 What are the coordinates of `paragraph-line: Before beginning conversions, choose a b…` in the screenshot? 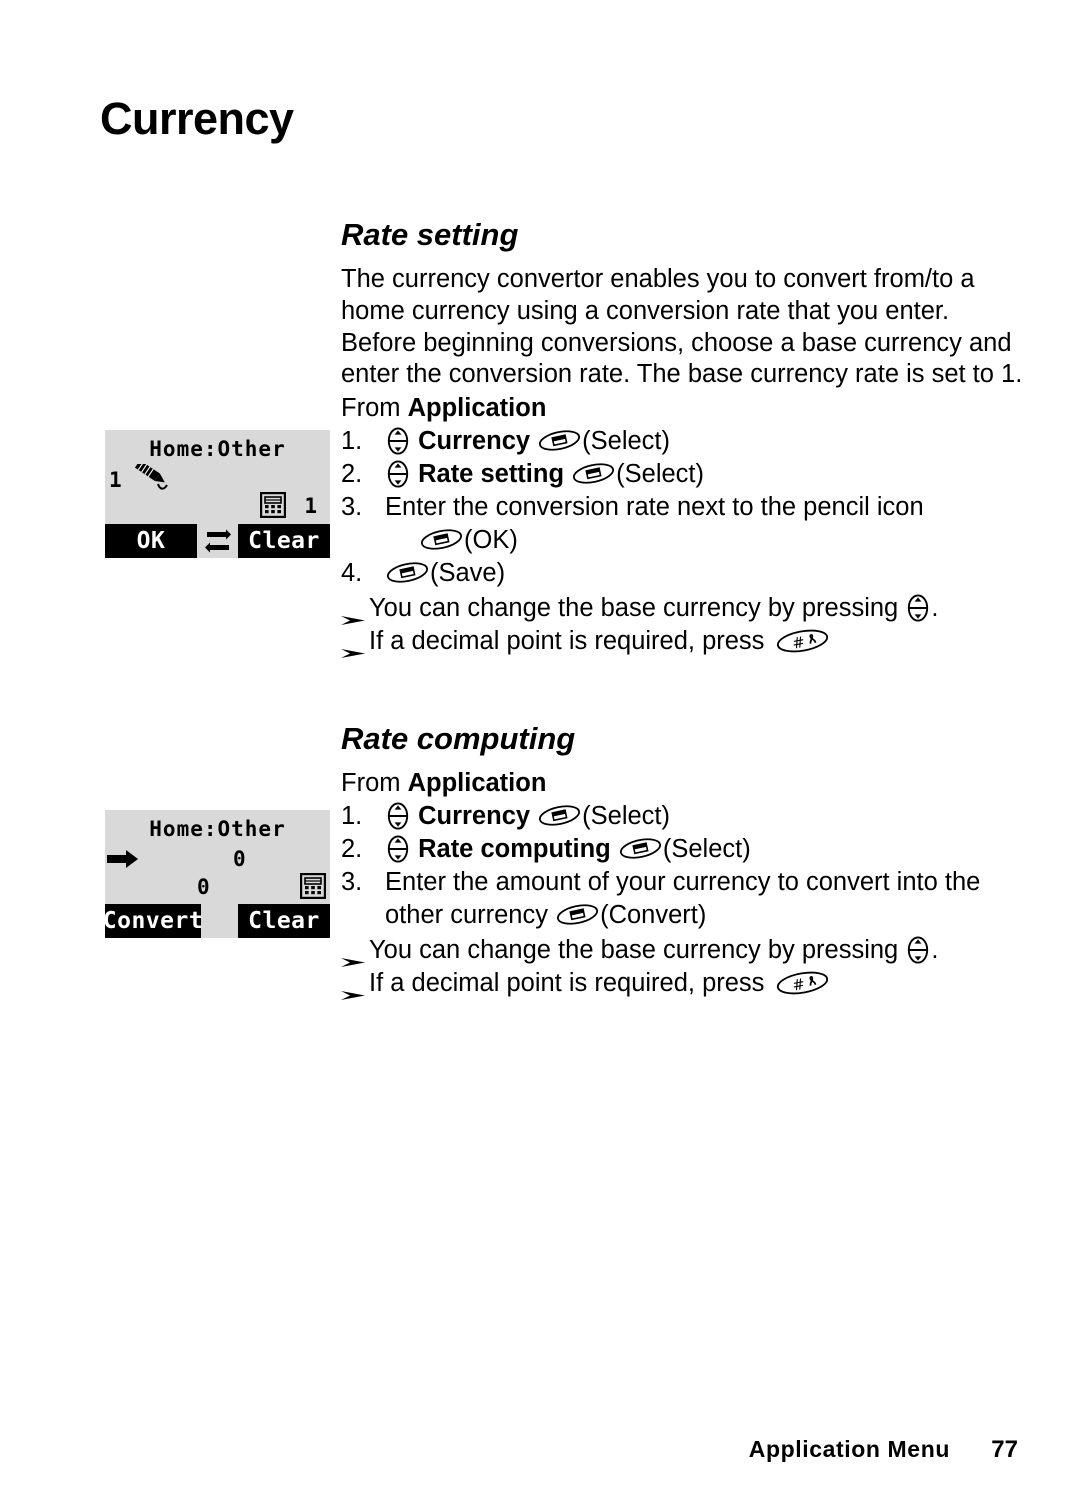 It's located at (676, 342).